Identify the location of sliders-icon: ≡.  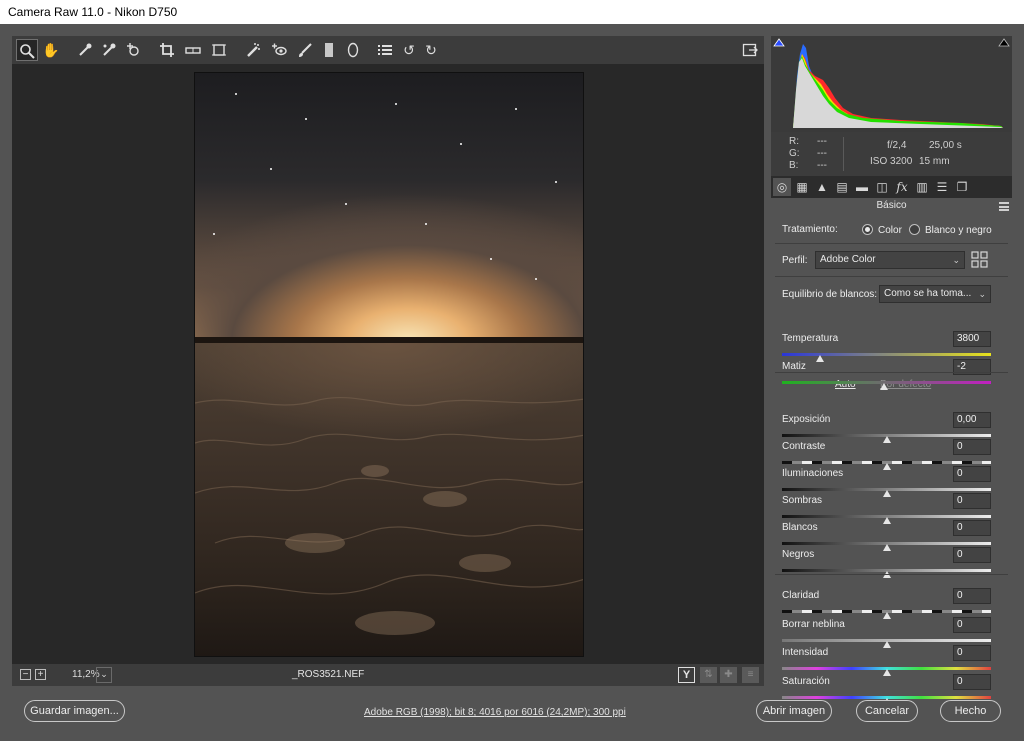
(750, 674).